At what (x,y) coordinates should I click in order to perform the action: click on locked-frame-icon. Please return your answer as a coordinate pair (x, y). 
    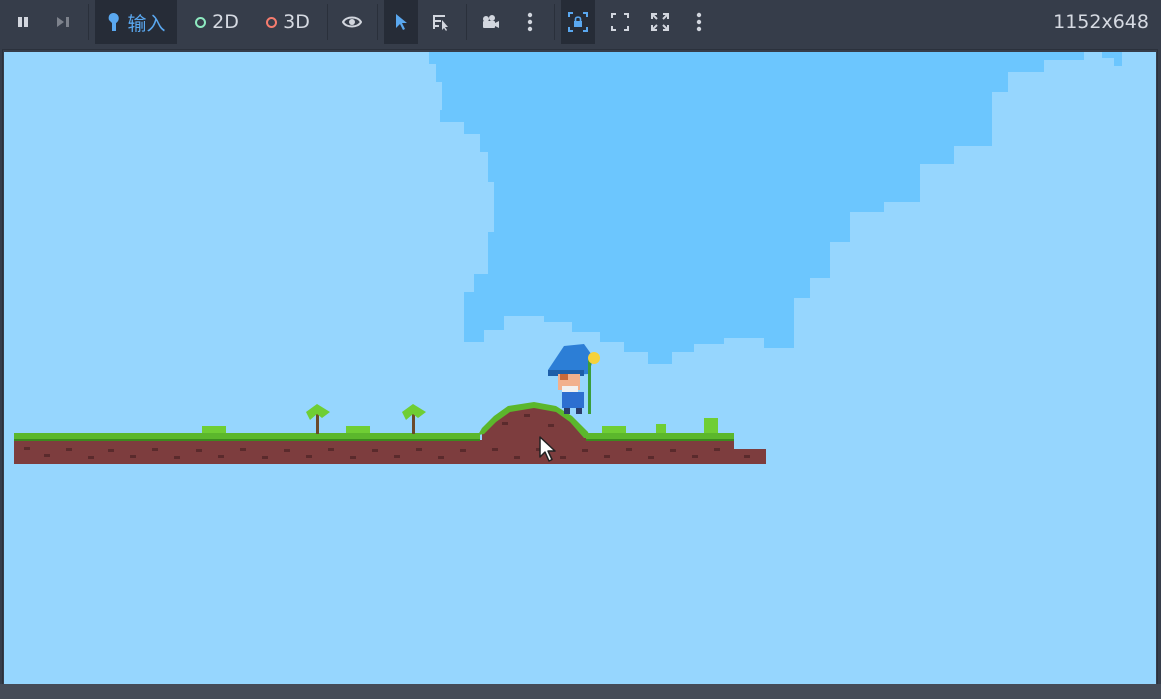
    Looking at the image, I should click on (578, 22).